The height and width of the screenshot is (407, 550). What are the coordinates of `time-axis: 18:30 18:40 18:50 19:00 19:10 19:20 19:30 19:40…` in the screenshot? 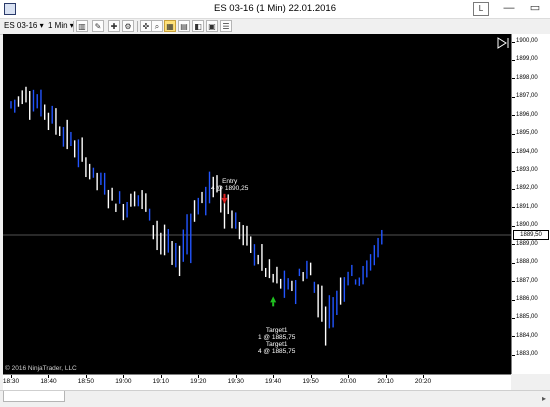 It's located at (257, 382).